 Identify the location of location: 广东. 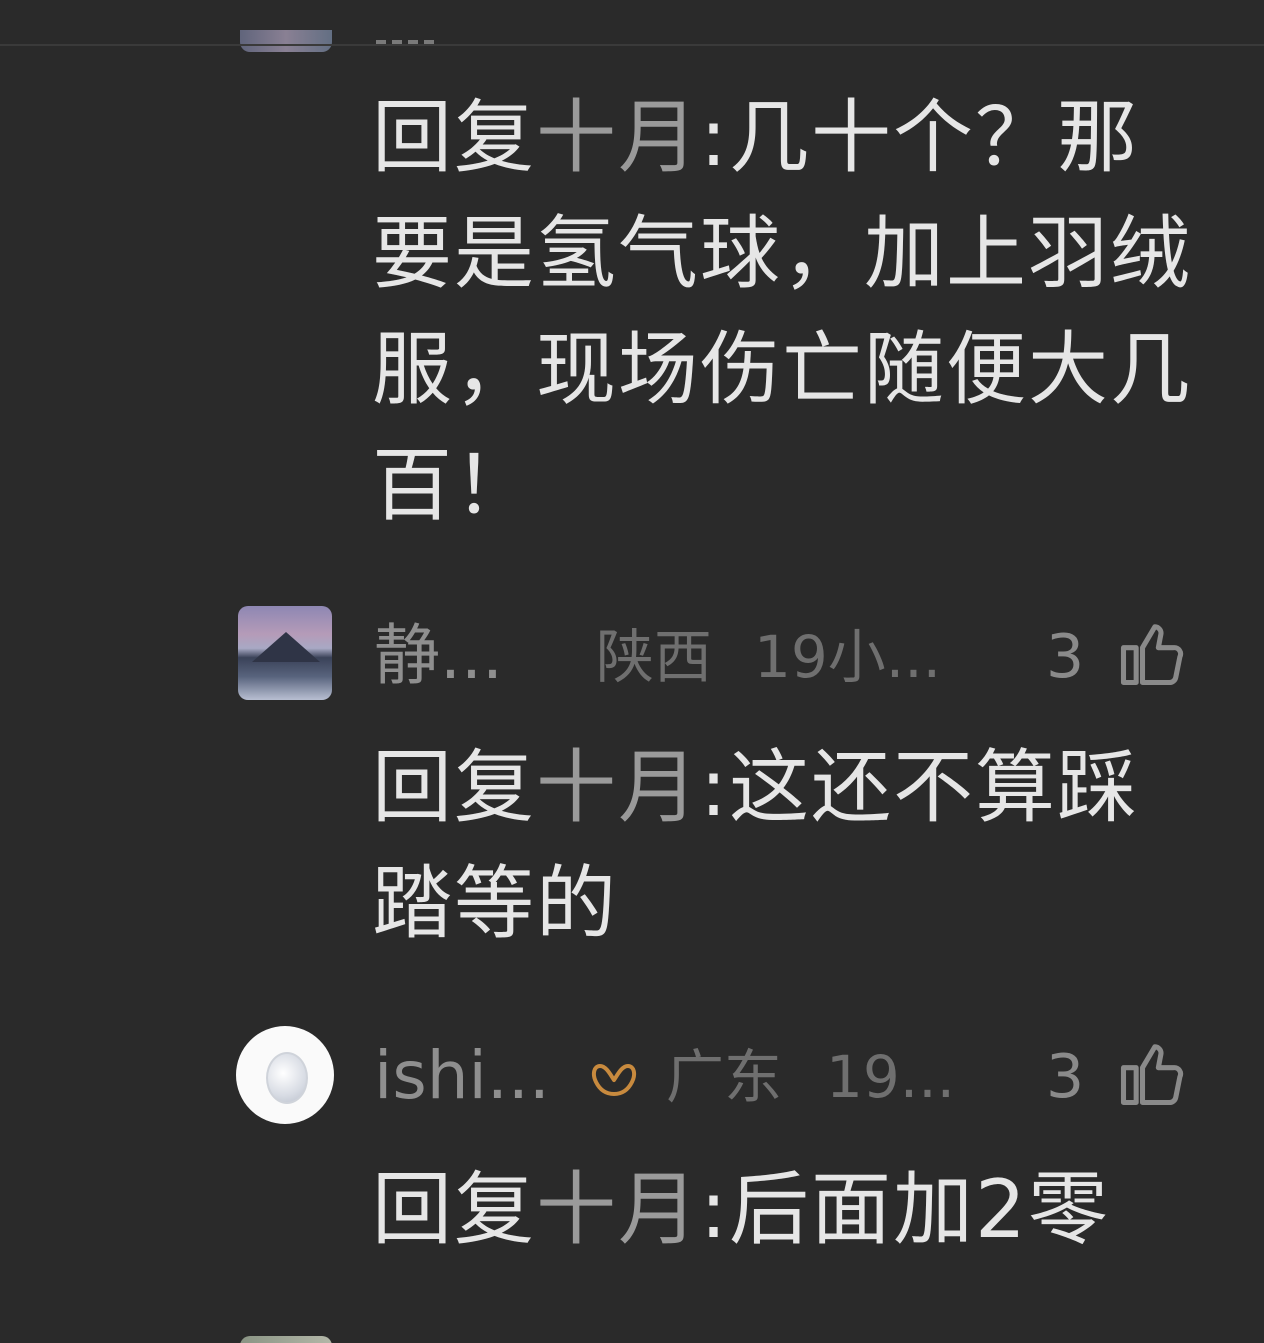
(724, 1077).